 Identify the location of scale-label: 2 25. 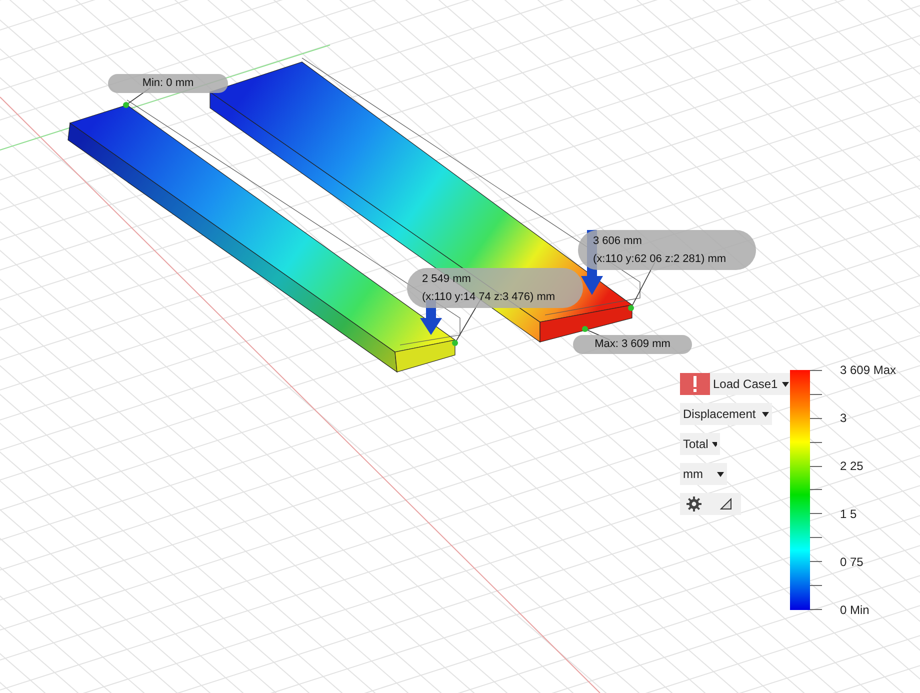
(852, 466).